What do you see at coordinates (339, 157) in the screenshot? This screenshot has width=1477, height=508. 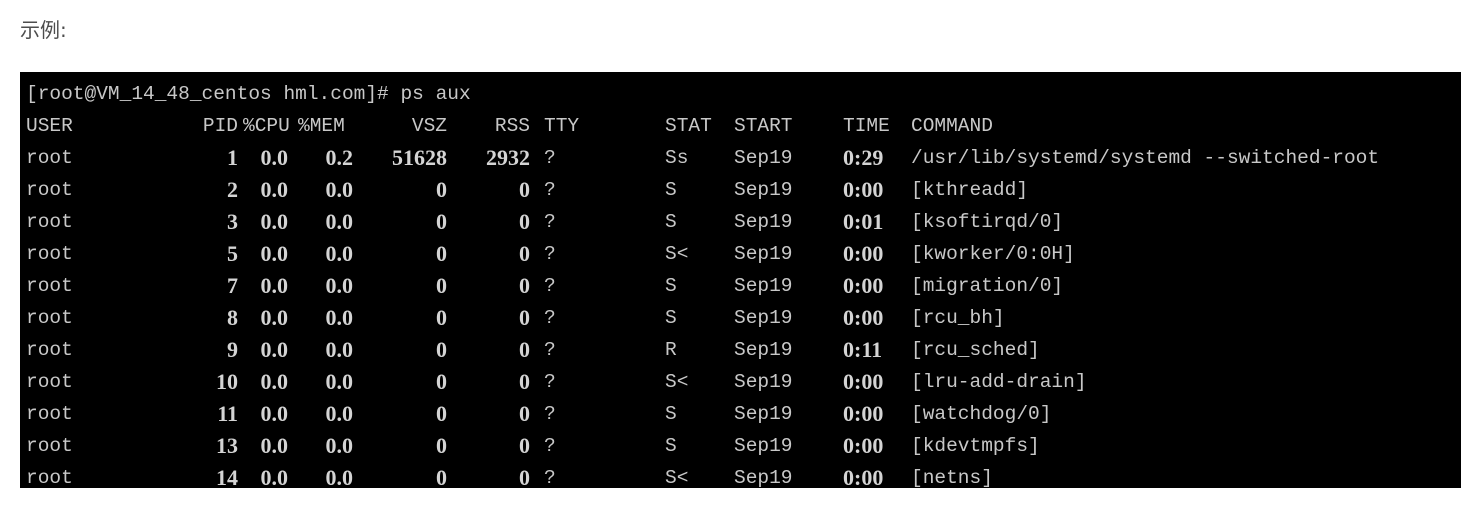 I see `cell-mem: 0.2` at bounding box center [339, 157].